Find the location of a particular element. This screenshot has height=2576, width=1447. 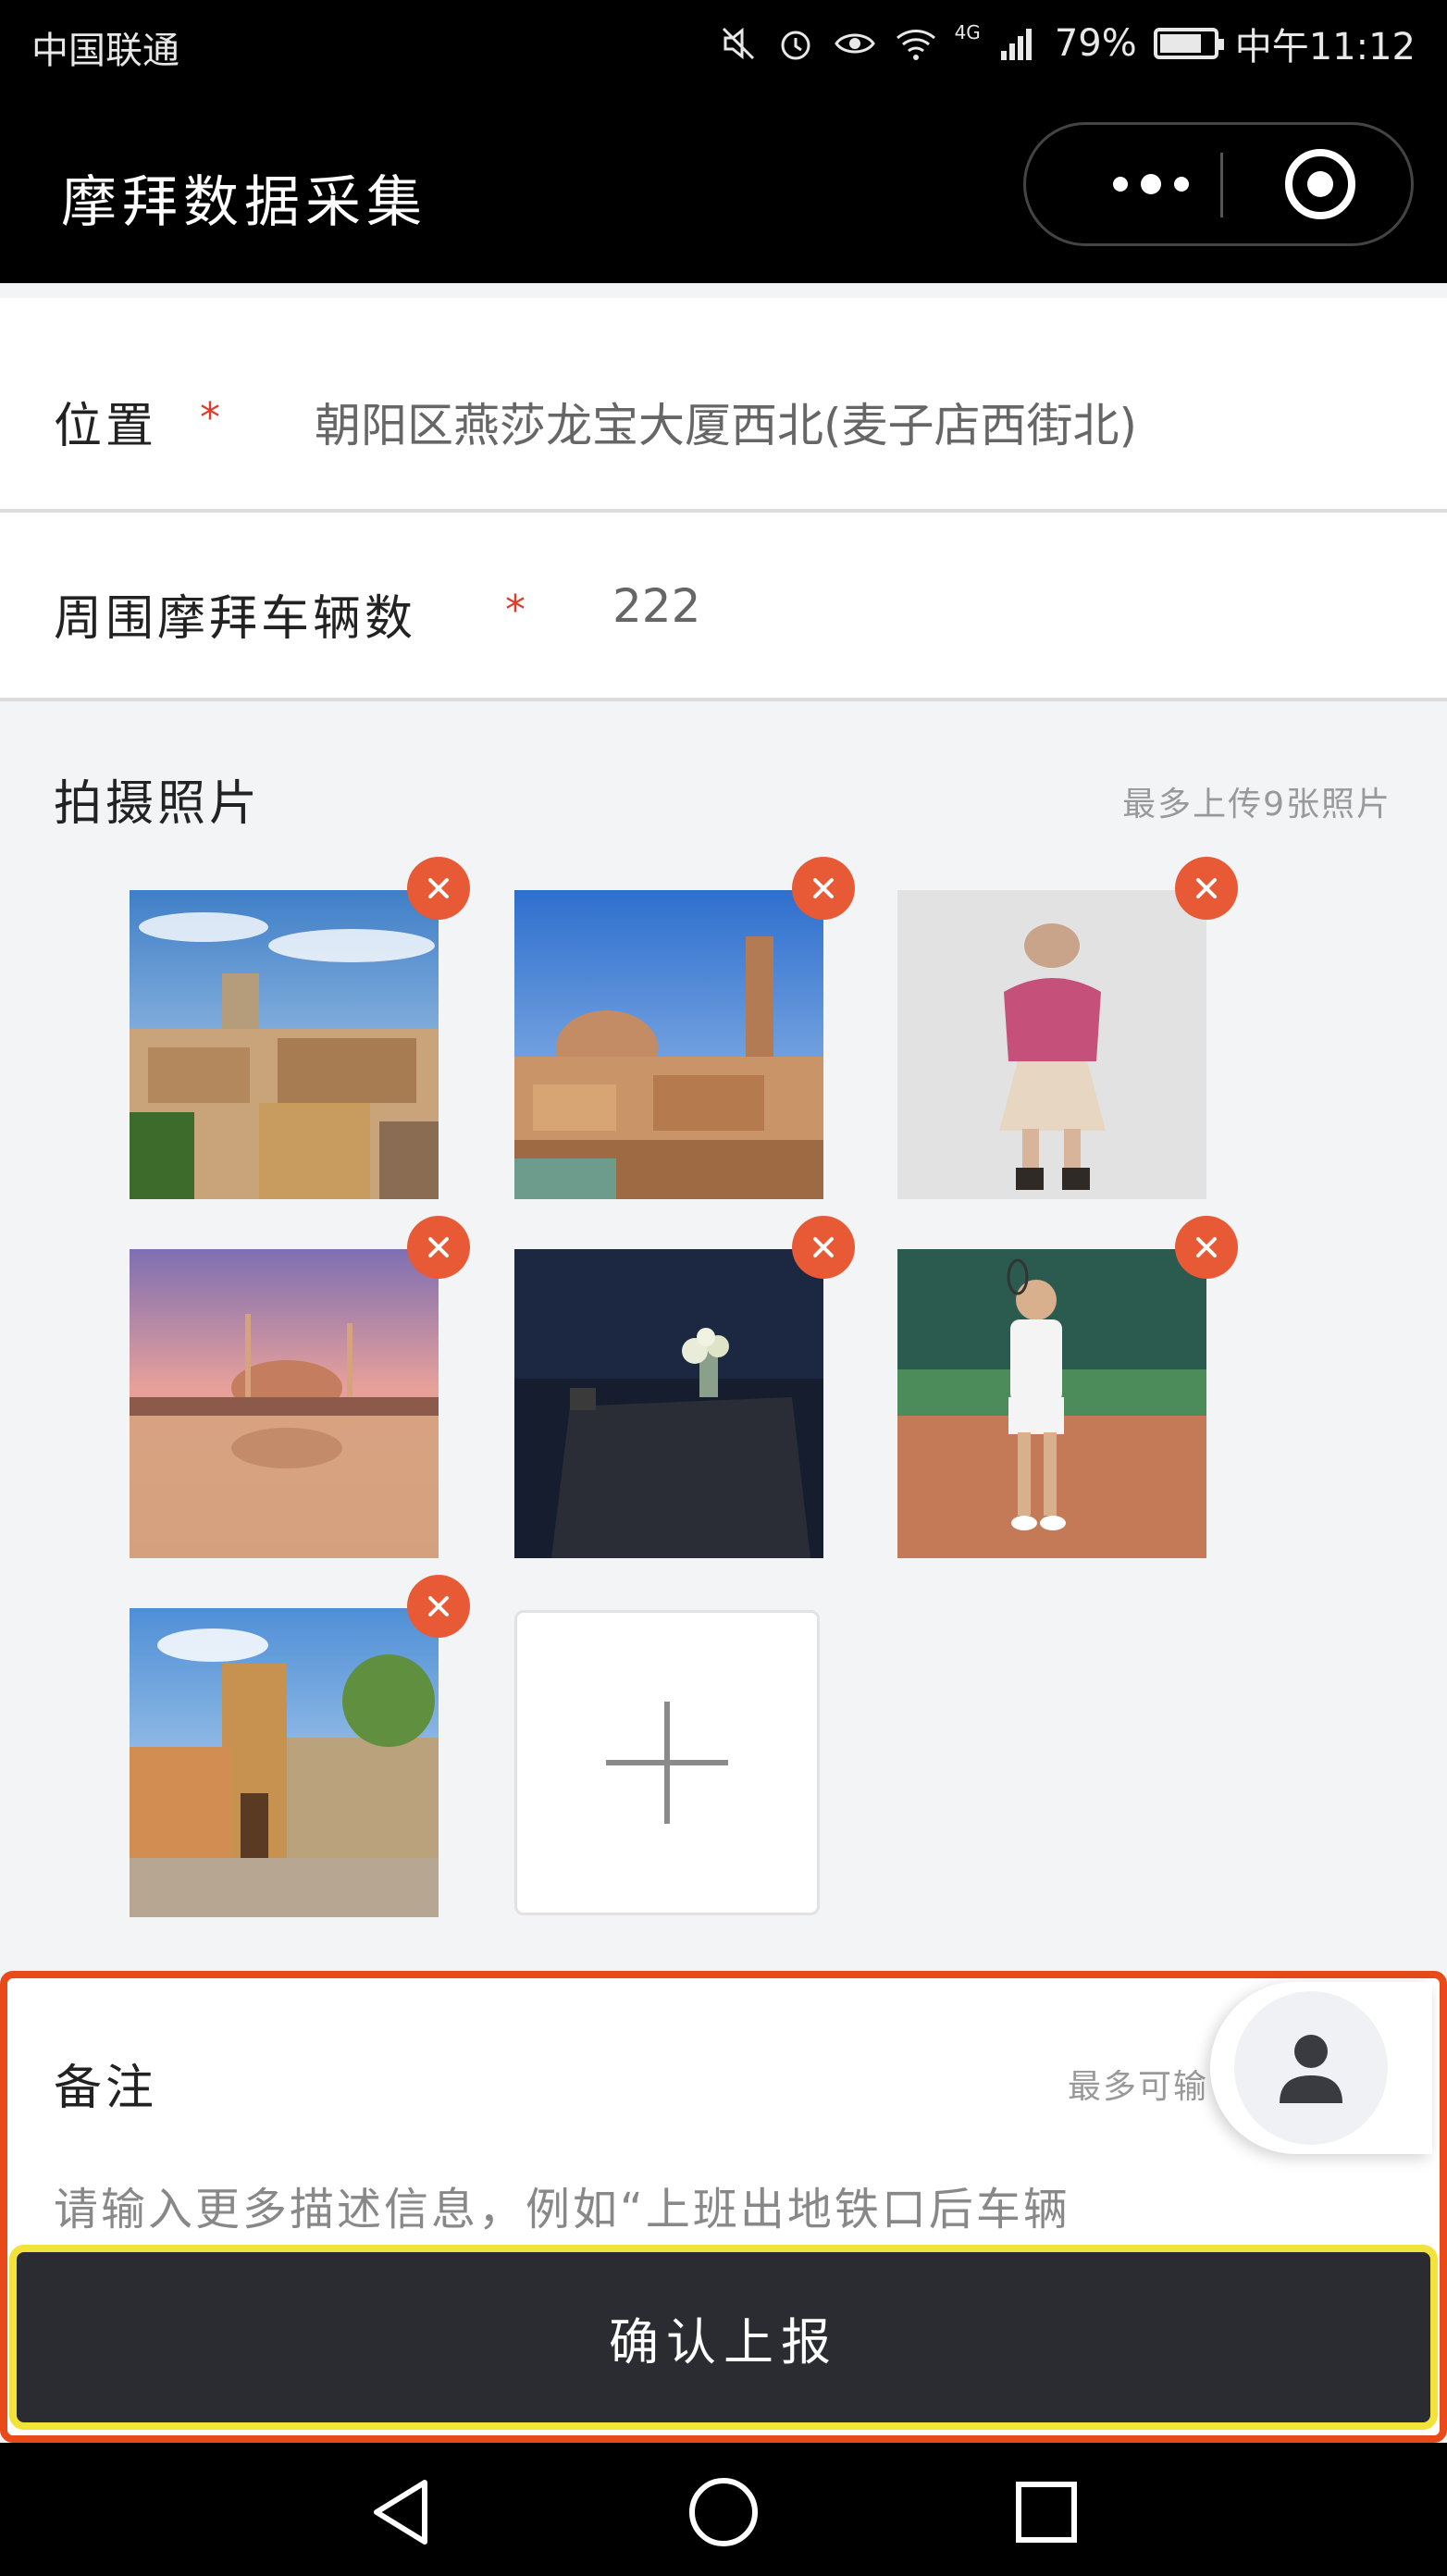

network-type: 4G is located at coordinates (967, 32).